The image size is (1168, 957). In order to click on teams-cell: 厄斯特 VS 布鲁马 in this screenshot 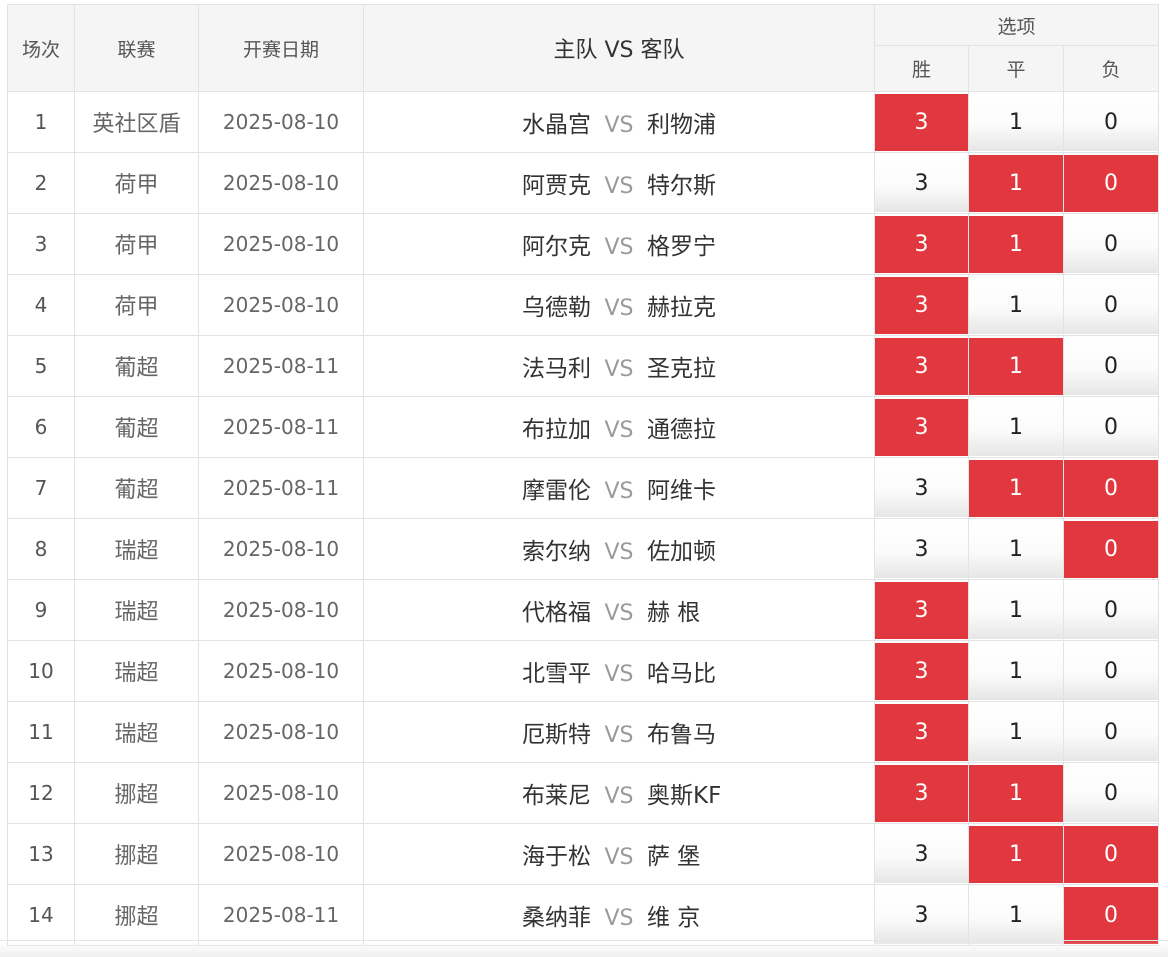, I will do `click(619, 732)`.